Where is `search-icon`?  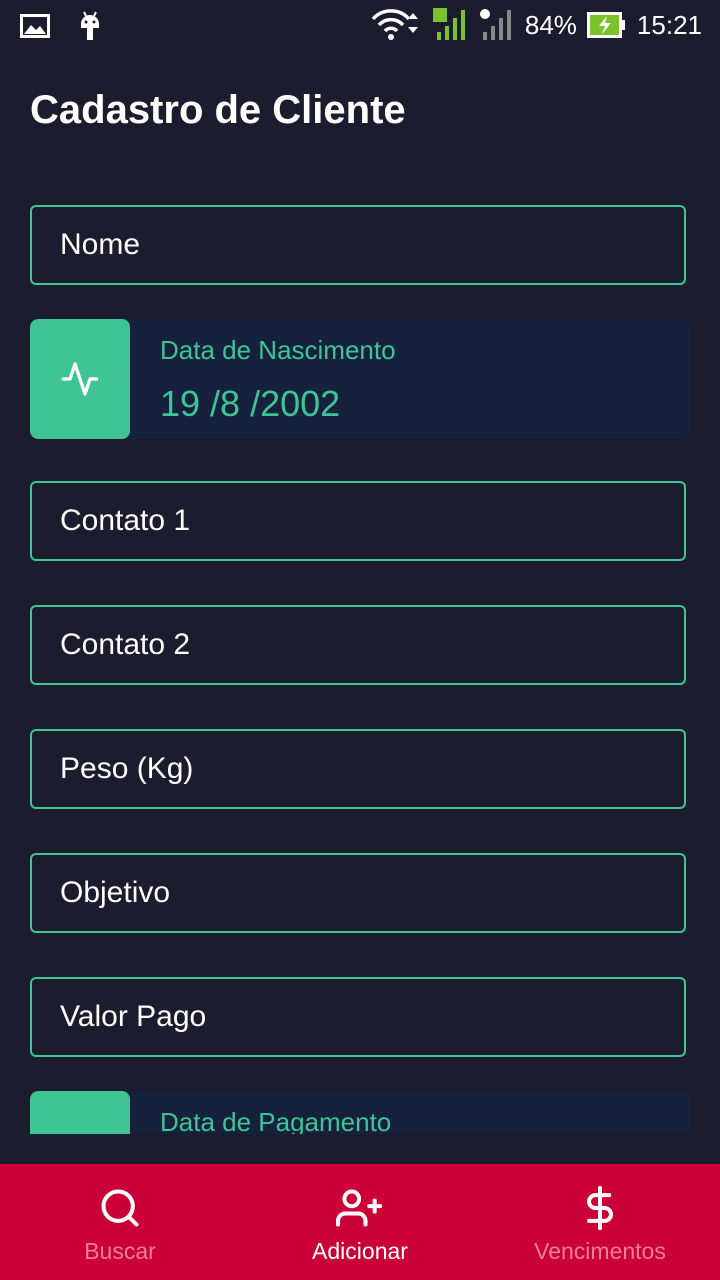
search-icon is located at coordinates (120, 1208).